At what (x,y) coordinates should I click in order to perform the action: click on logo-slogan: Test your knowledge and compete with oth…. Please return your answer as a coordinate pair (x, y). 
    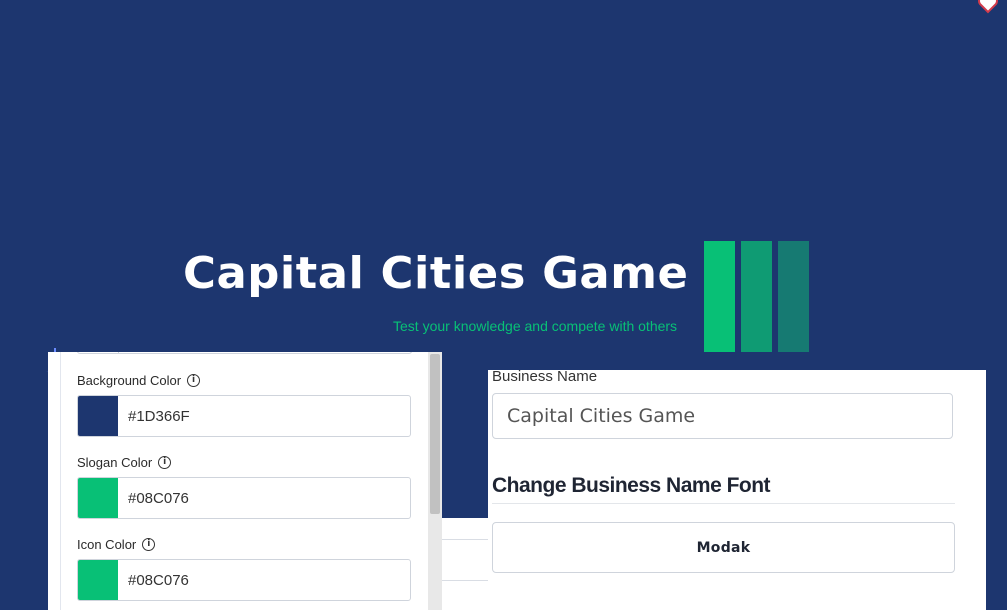
    Looking at the image, I should click on (535, 326).